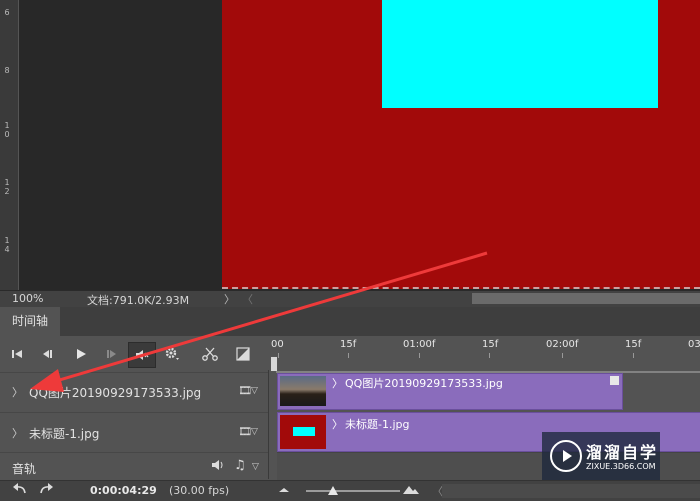 The height and width of the screenshot is (501, 700). Describe the element at coordinates (134, 466) in the screenshot. I see `audio-track-row: 音轨 ♫ ▽` at that location.